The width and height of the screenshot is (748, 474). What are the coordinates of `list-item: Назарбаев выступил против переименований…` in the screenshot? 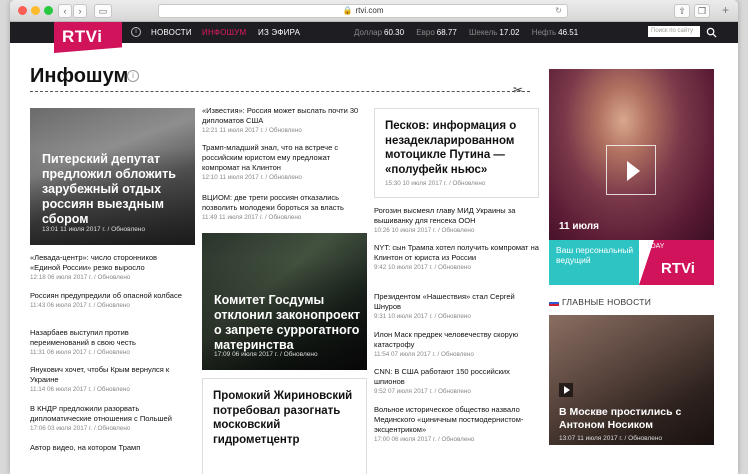 It's located at (109, 342).